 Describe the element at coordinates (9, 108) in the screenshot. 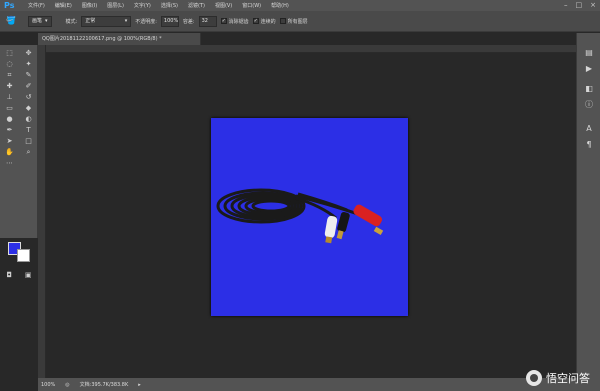

I see `eraser-icon: ▭` at that location.